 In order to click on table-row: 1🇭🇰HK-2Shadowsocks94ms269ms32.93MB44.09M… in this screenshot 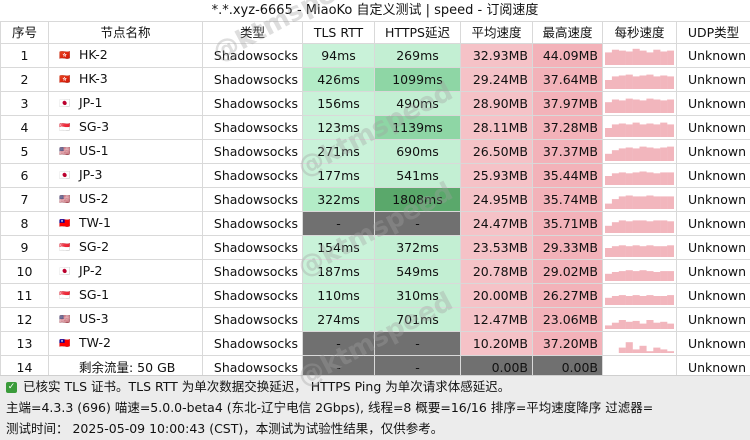, I will do `click(375, 56)`.